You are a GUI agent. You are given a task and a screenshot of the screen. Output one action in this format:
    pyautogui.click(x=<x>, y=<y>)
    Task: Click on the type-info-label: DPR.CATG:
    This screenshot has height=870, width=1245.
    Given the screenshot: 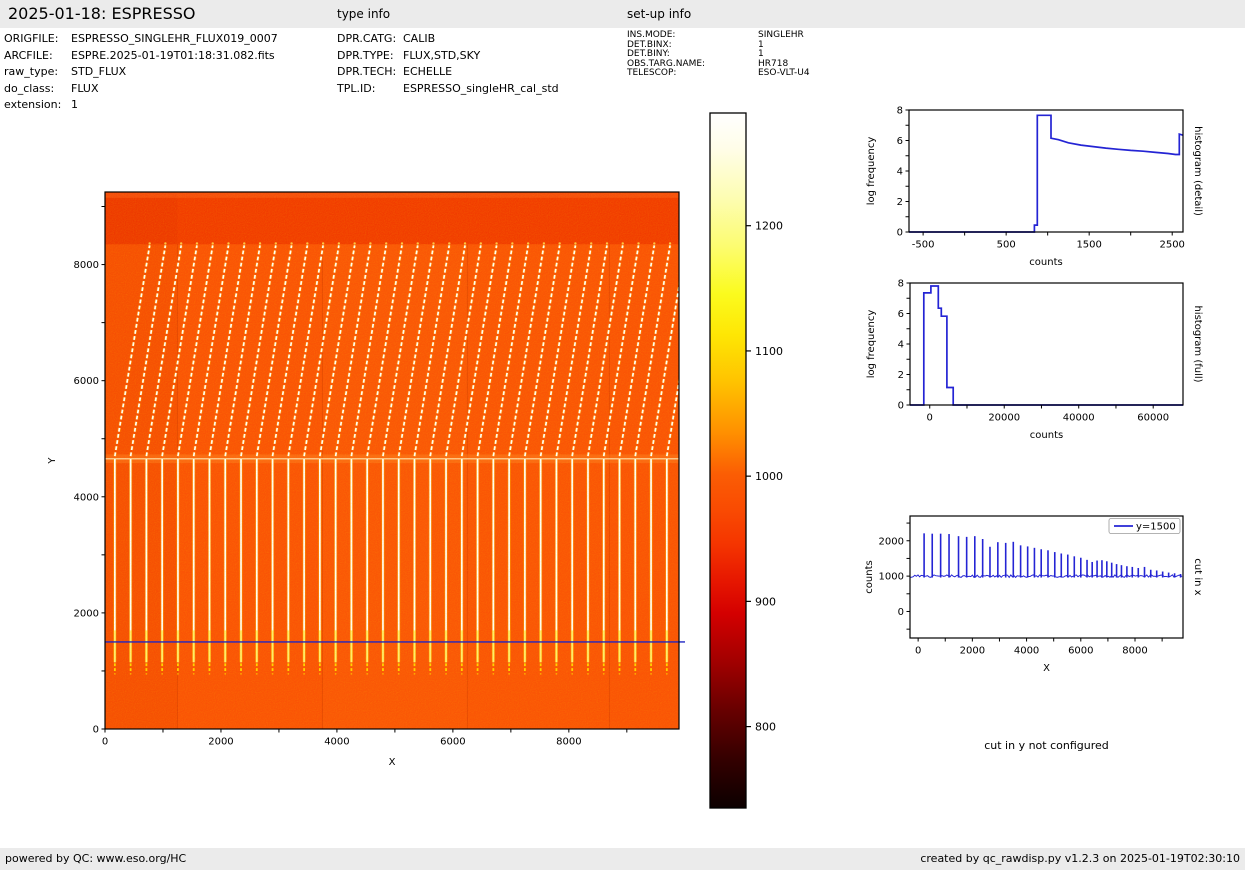 What is the action you would take?
    pyautogui.click(x=367, y=38)
    